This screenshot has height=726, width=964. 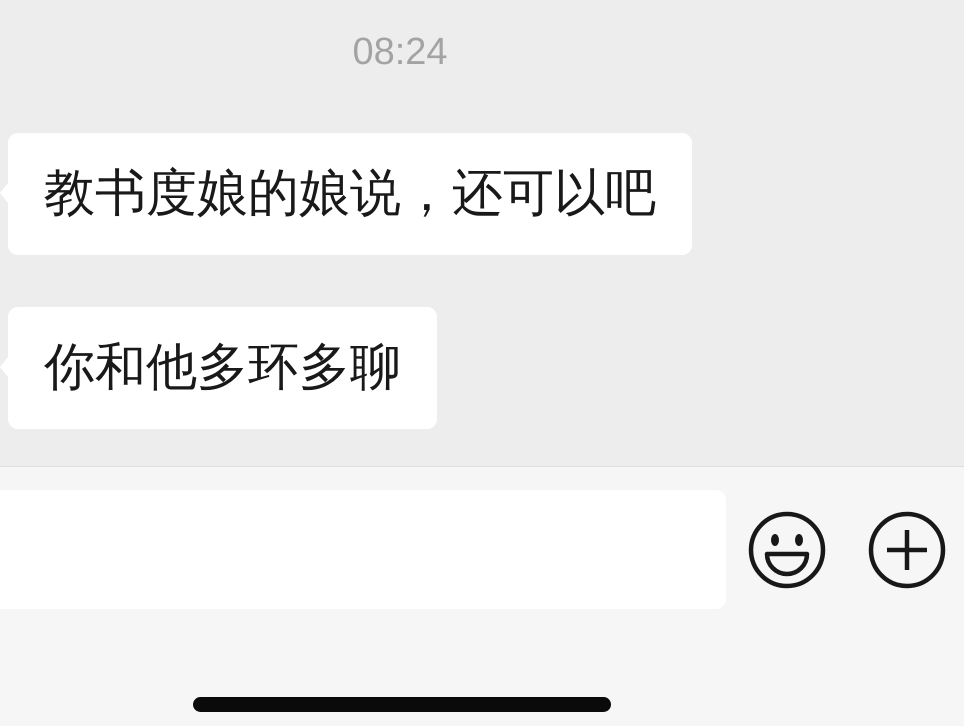 I want to click on message-bubble: 你和他多环多聊, so click(x=222, y=368).